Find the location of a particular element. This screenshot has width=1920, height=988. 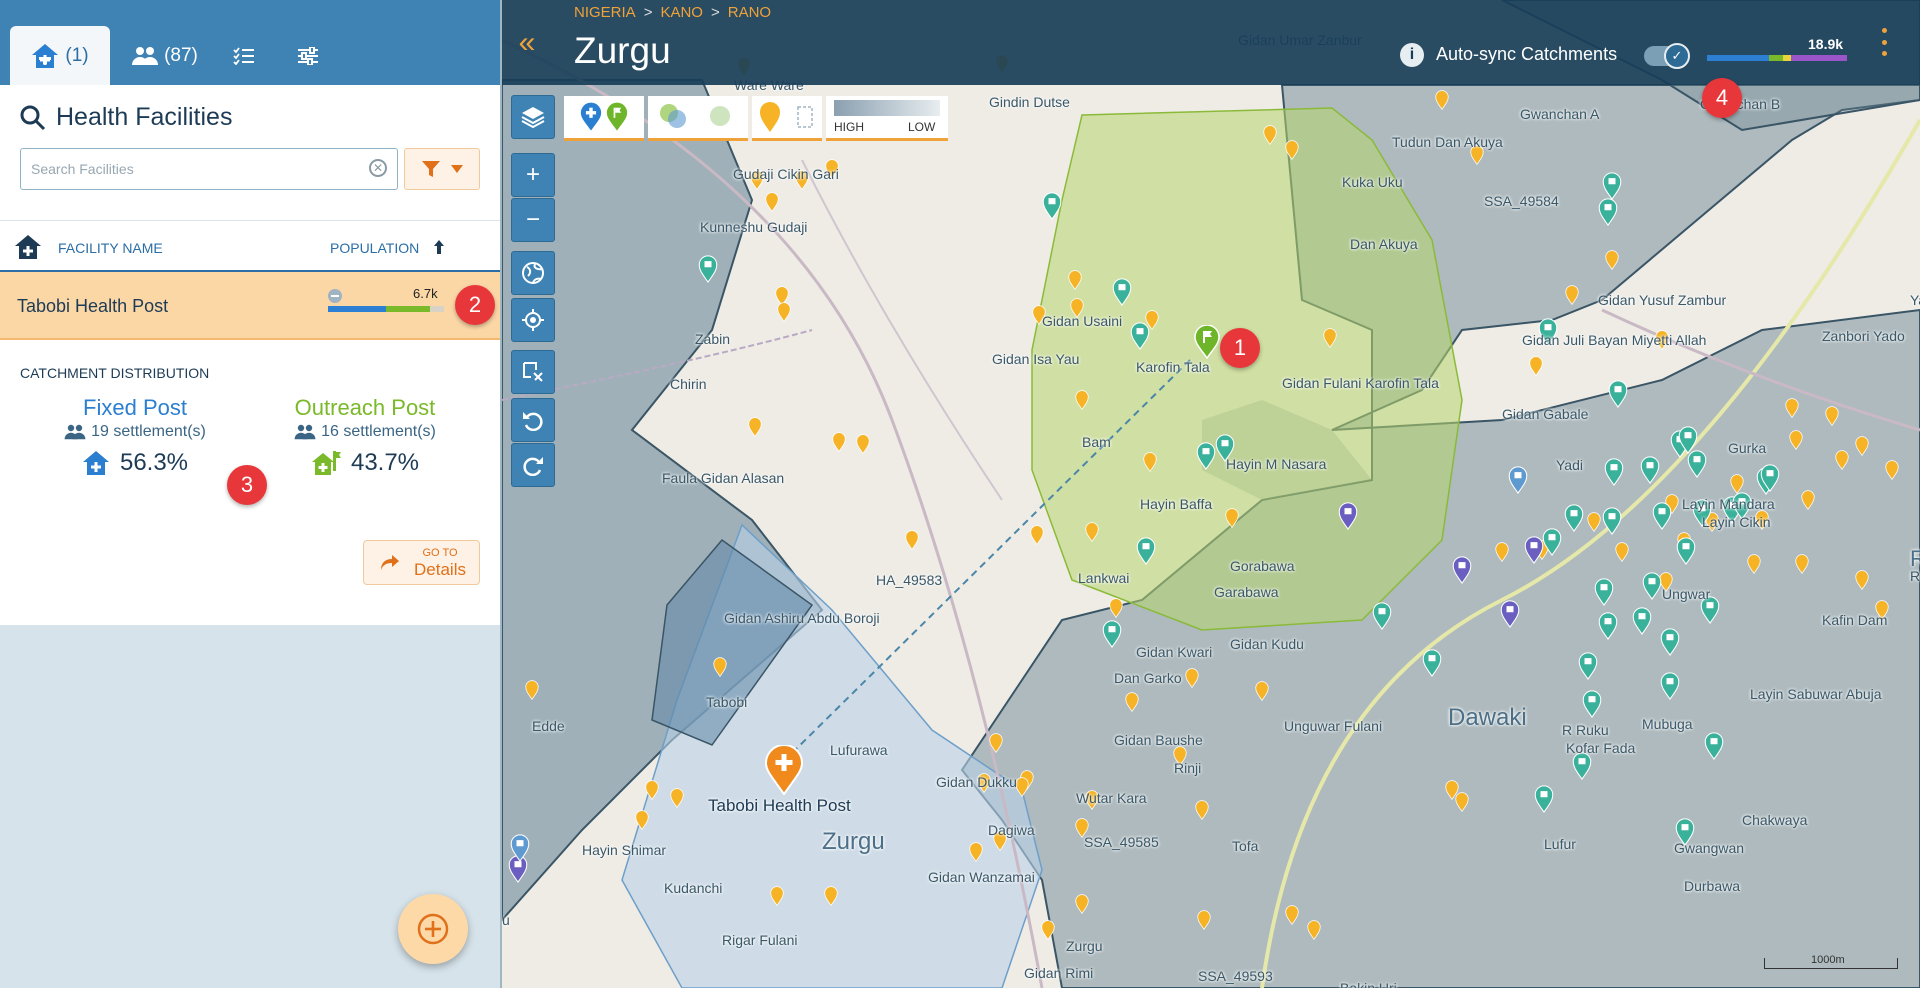

redo-button is located at coordinates (533, 465).